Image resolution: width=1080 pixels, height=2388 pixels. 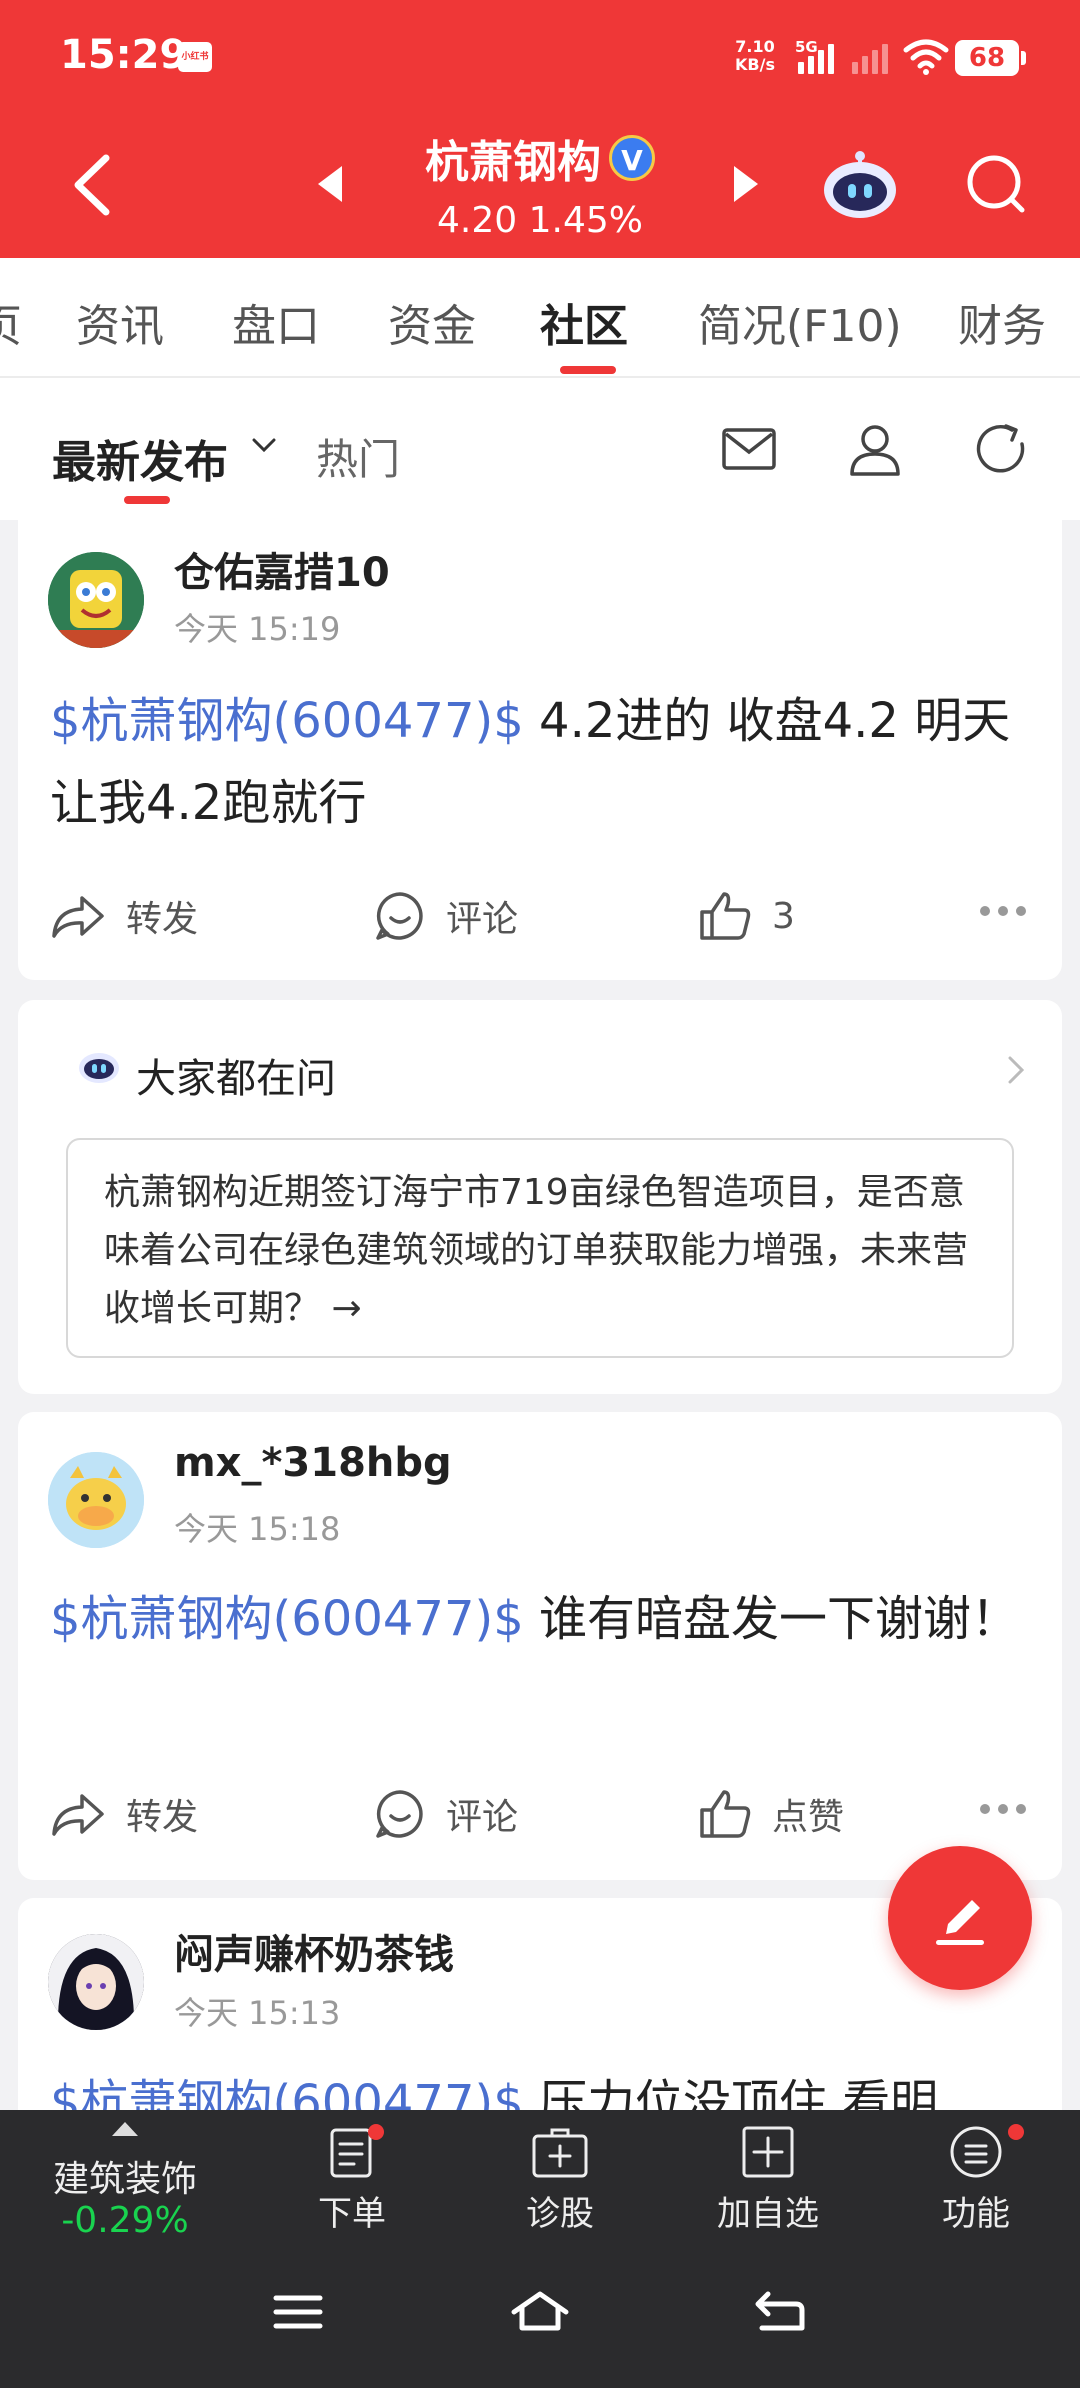 I want to click on like-count: 3, so click(x=783, y=916).